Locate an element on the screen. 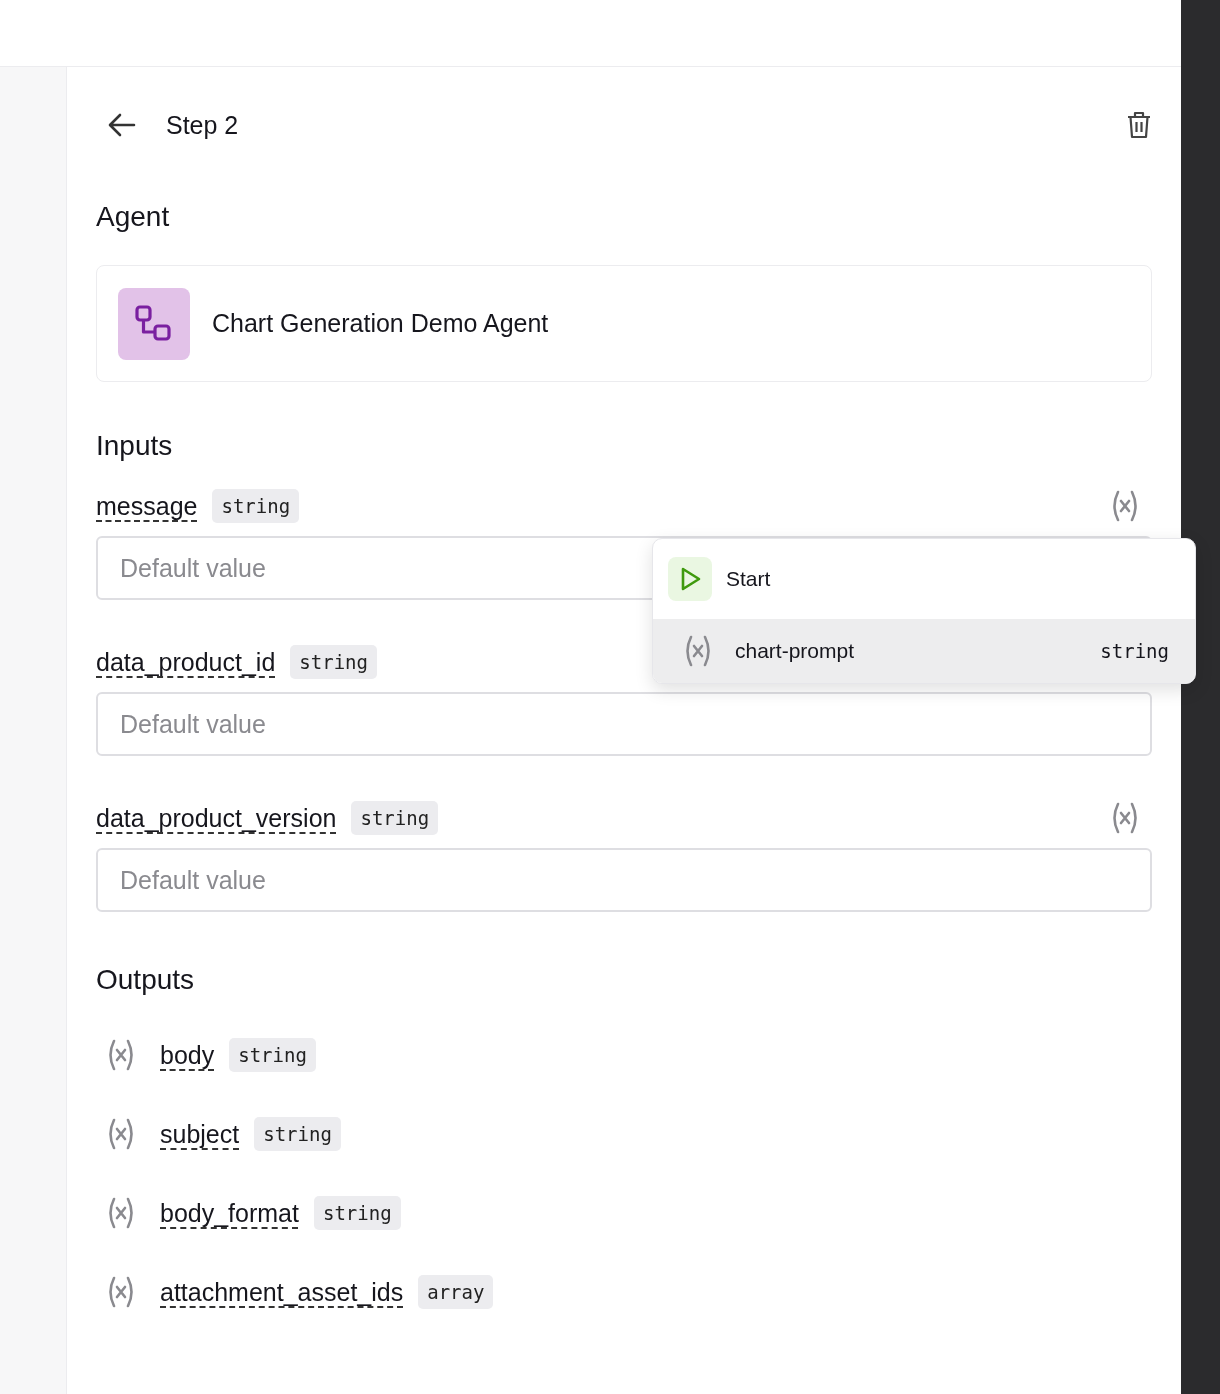 This screenshot has width=1220, height=1394. trash-icon is located at coordinates (1139, 125).